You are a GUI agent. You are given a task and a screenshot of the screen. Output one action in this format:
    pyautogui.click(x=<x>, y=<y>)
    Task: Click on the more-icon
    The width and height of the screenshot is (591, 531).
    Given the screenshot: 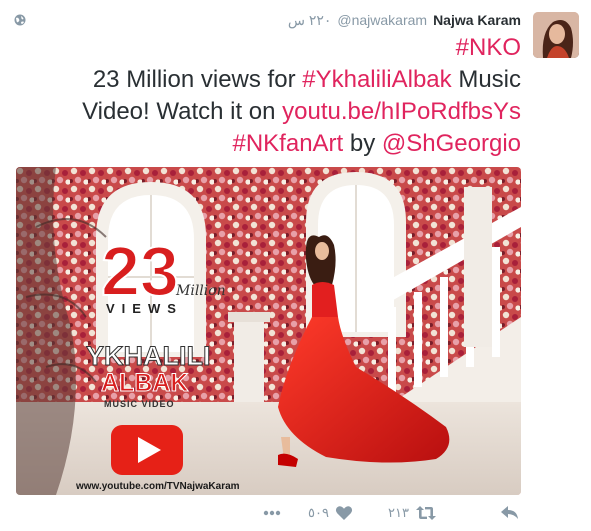 What is the action you would take?
    pyautogui.click(x=272, y=513)
    